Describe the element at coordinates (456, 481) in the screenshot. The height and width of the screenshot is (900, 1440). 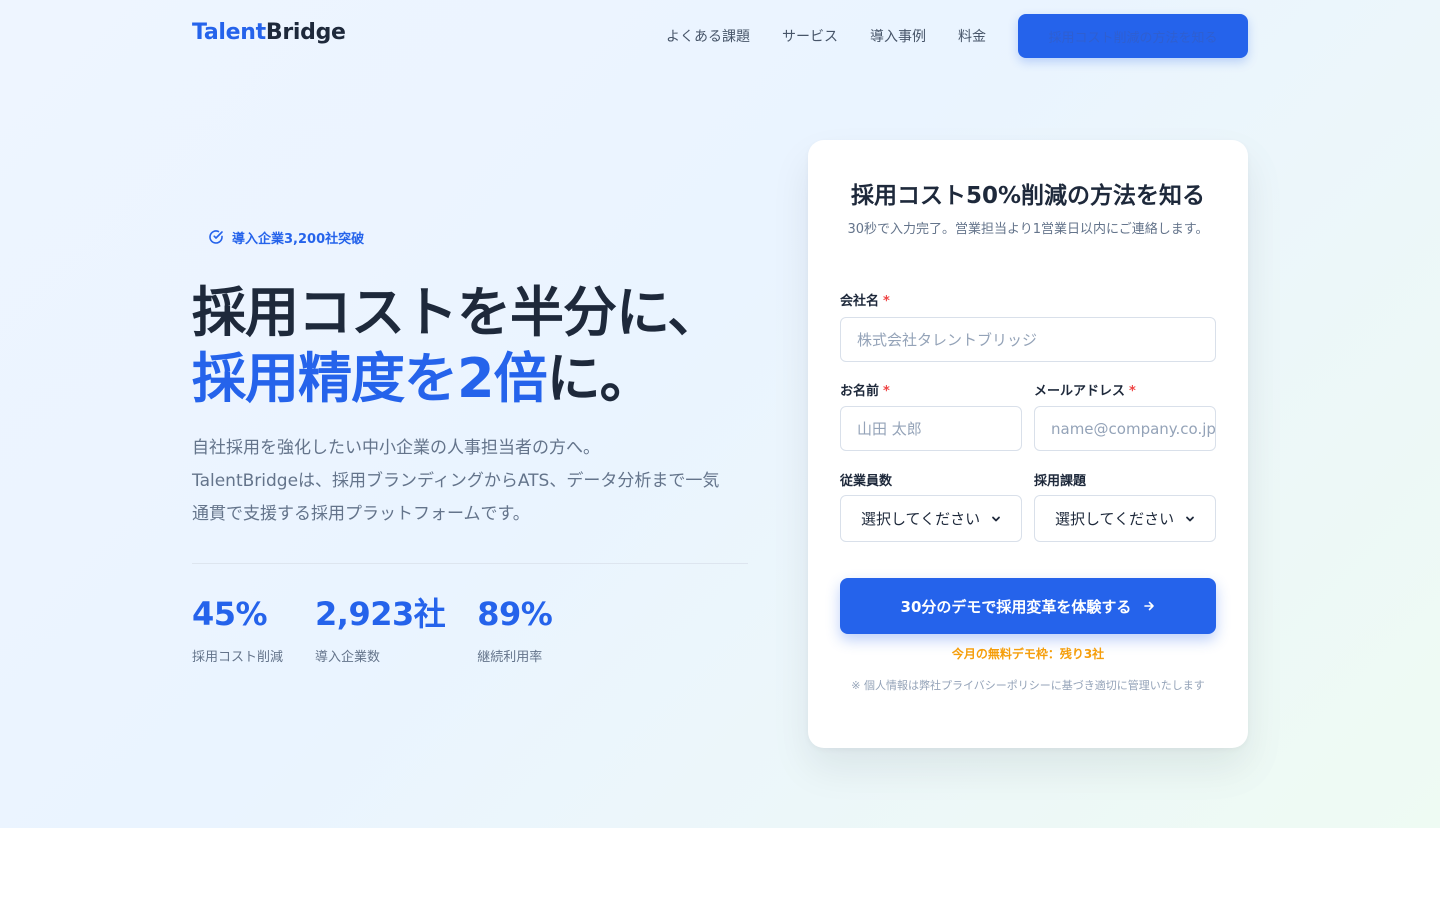
I see `description-line-2: TalentBridgeは、採用ブランディングからATS、データ分析まで一気` at that location.